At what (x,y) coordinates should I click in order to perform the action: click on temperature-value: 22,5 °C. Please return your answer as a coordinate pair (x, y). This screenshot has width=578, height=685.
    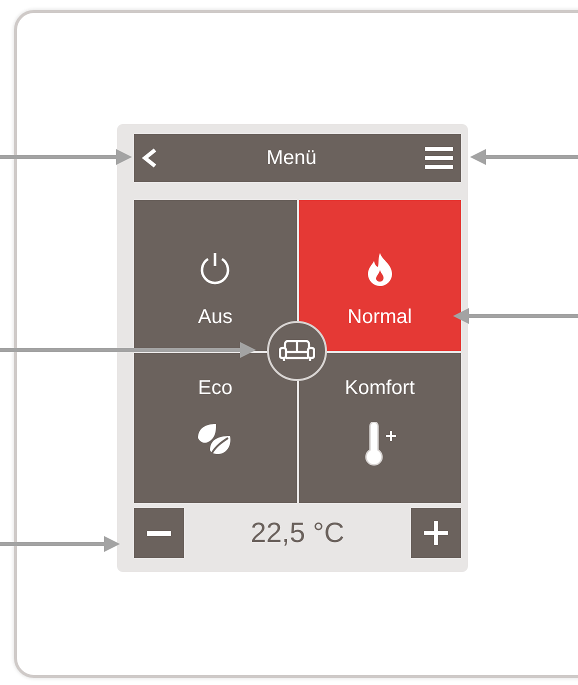
    Looking at the image, I should click on (297, 533).